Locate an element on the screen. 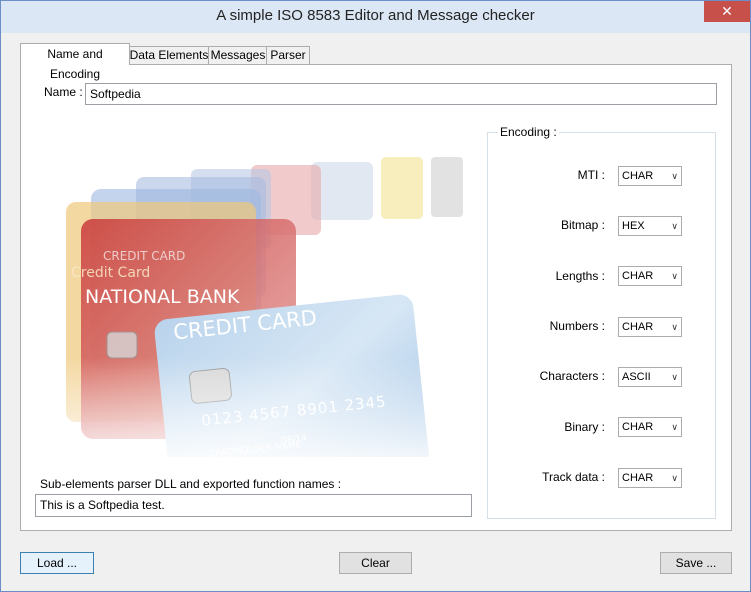 This screenshot has height=592, width=751. lengths-select: CHAR ∨ is located at coordinates (650, 276).